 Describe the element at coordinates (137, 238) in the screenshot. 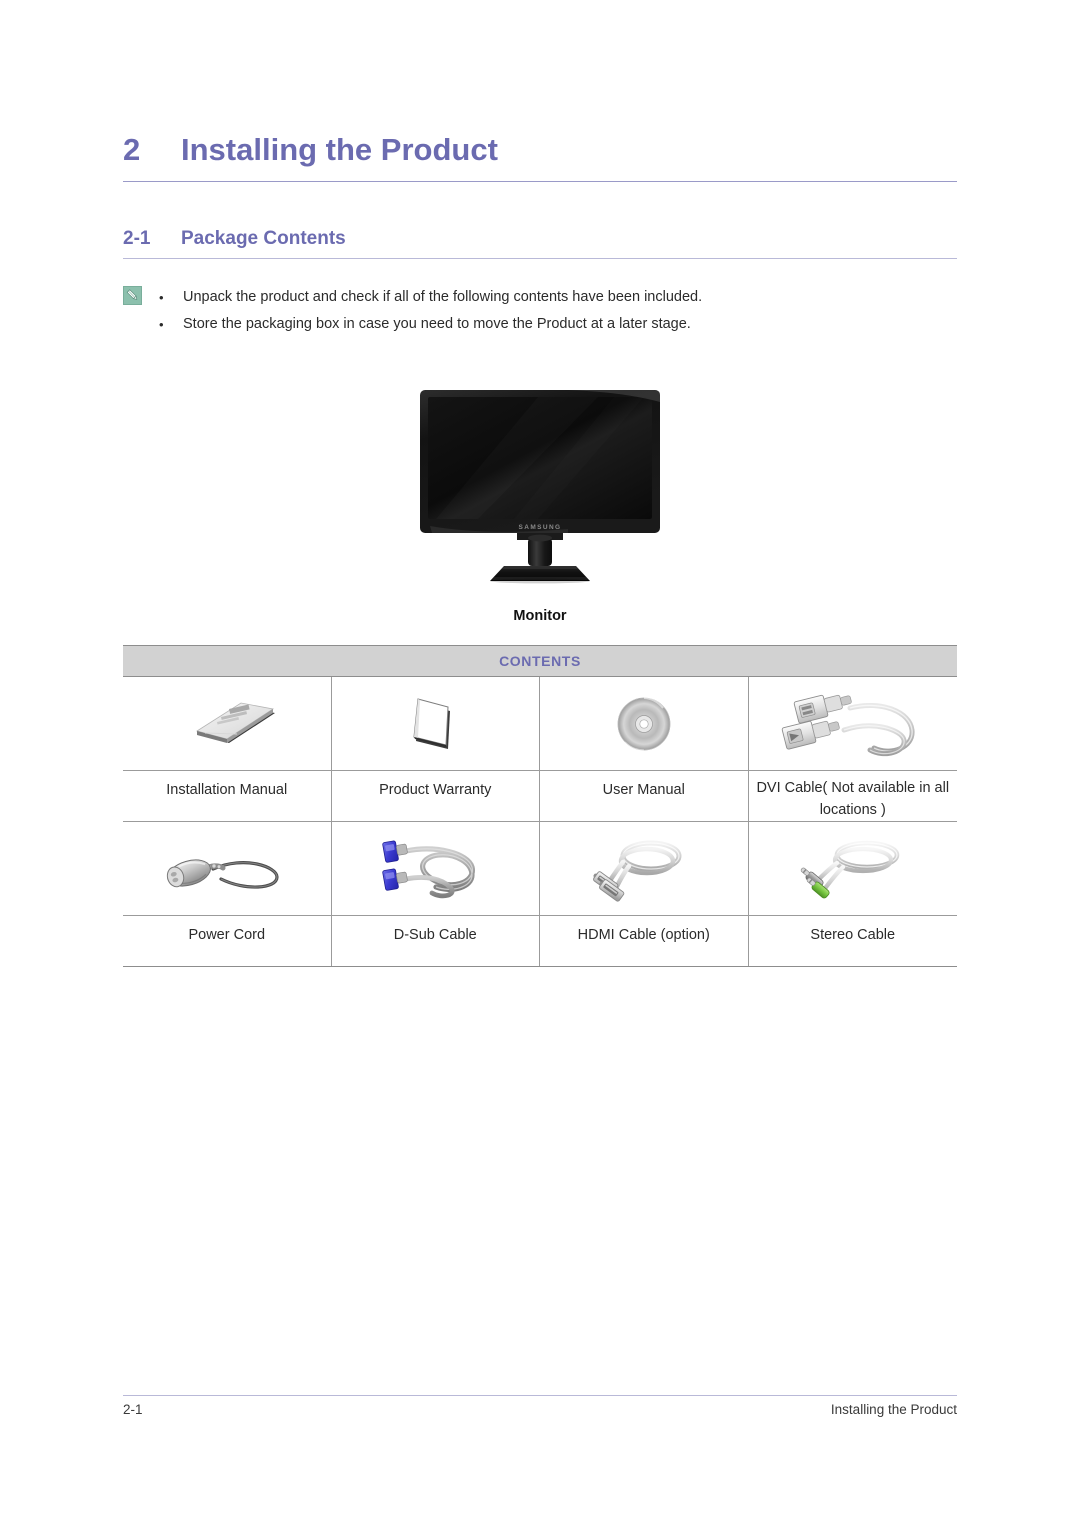

I see `section-number: 2-1` at that location.